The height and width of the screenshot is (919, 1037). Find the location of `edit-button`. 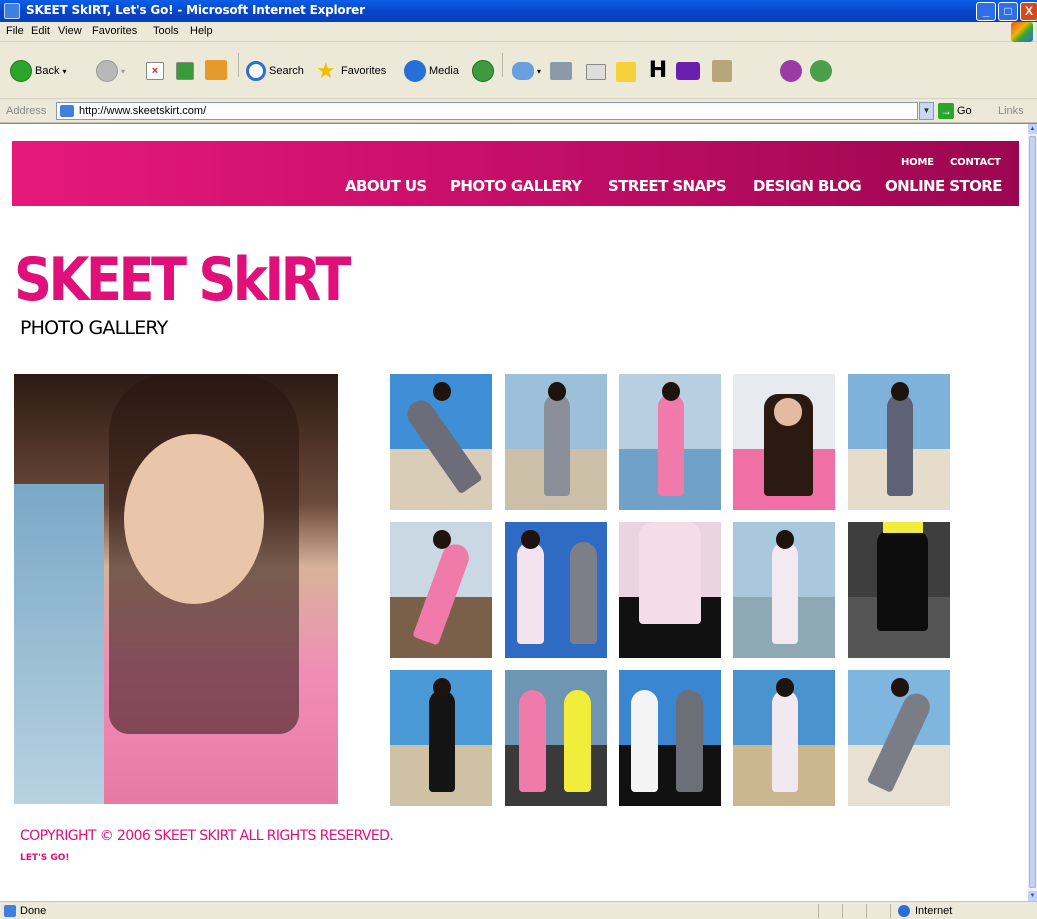

edit-button is located at coordinates (596, 72).